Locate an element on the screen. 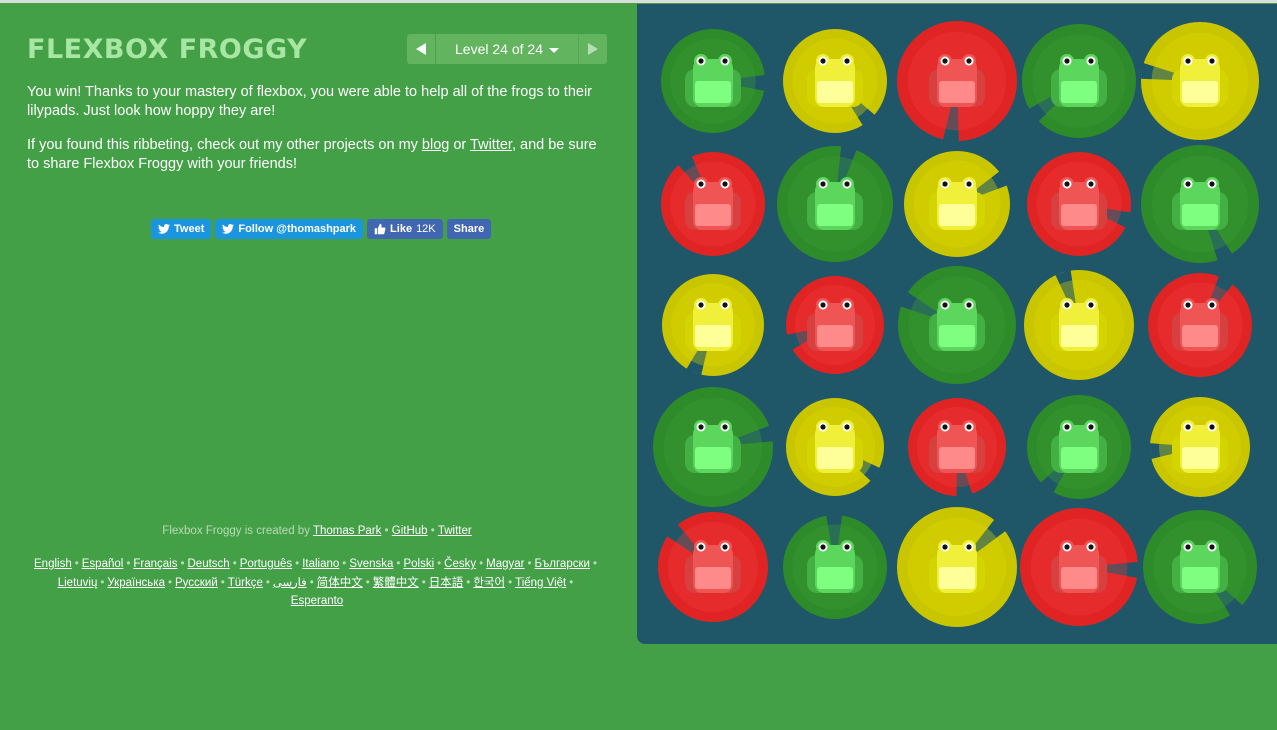  next-level-button is located at coordinates (592, 49).